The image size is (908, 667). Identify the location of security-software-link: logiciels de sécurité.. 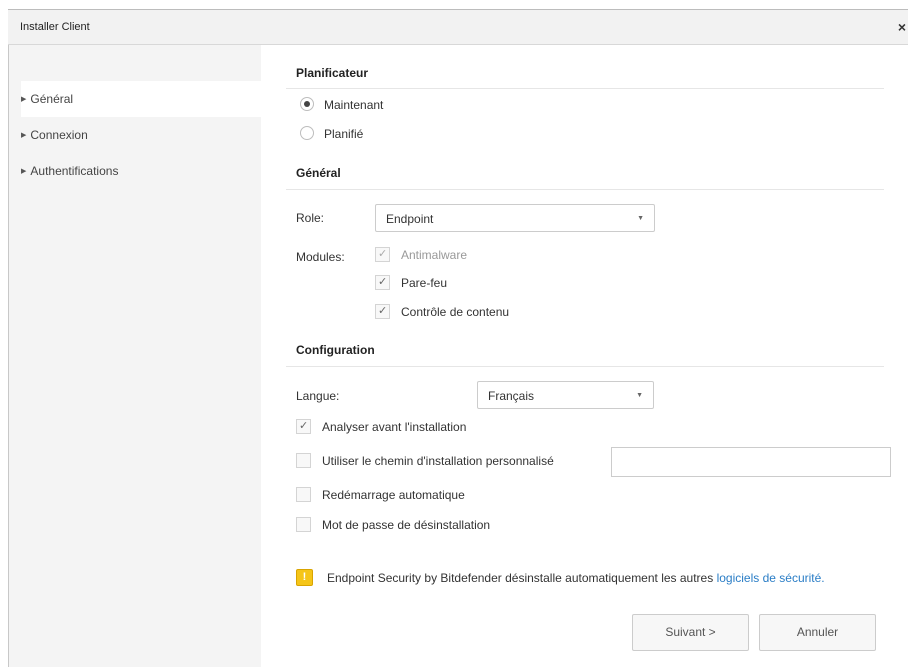
(771, 578).